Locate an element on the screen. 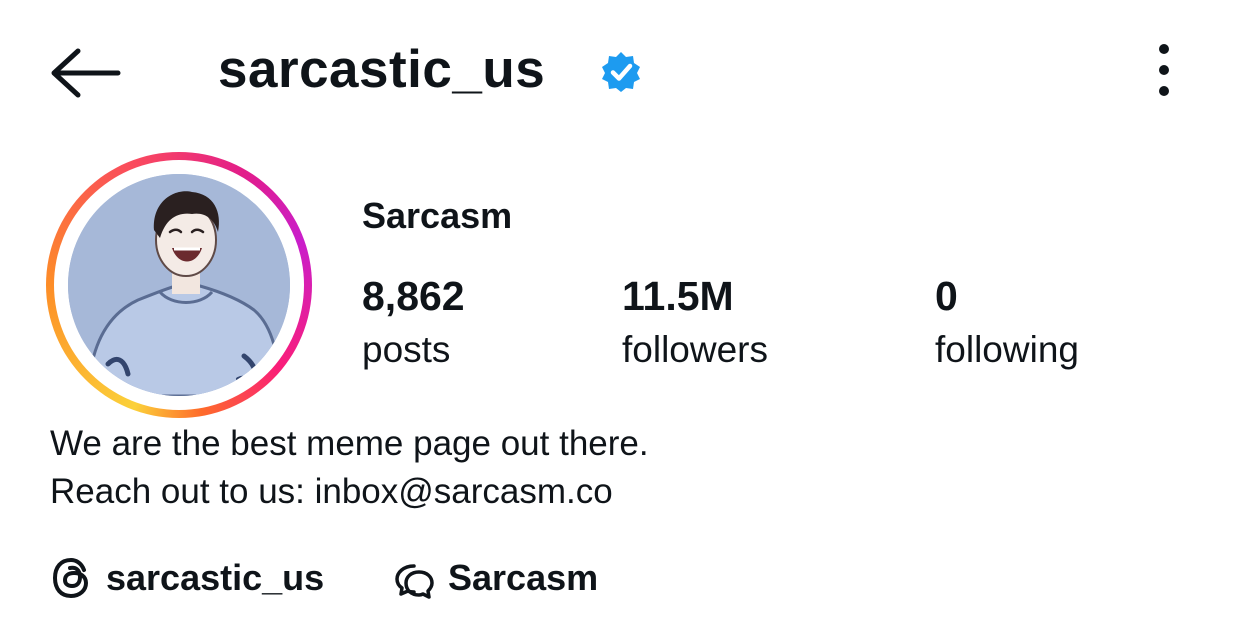 This screenshot has width=1260, height=623. avatar is located at coordinates (179, 285).